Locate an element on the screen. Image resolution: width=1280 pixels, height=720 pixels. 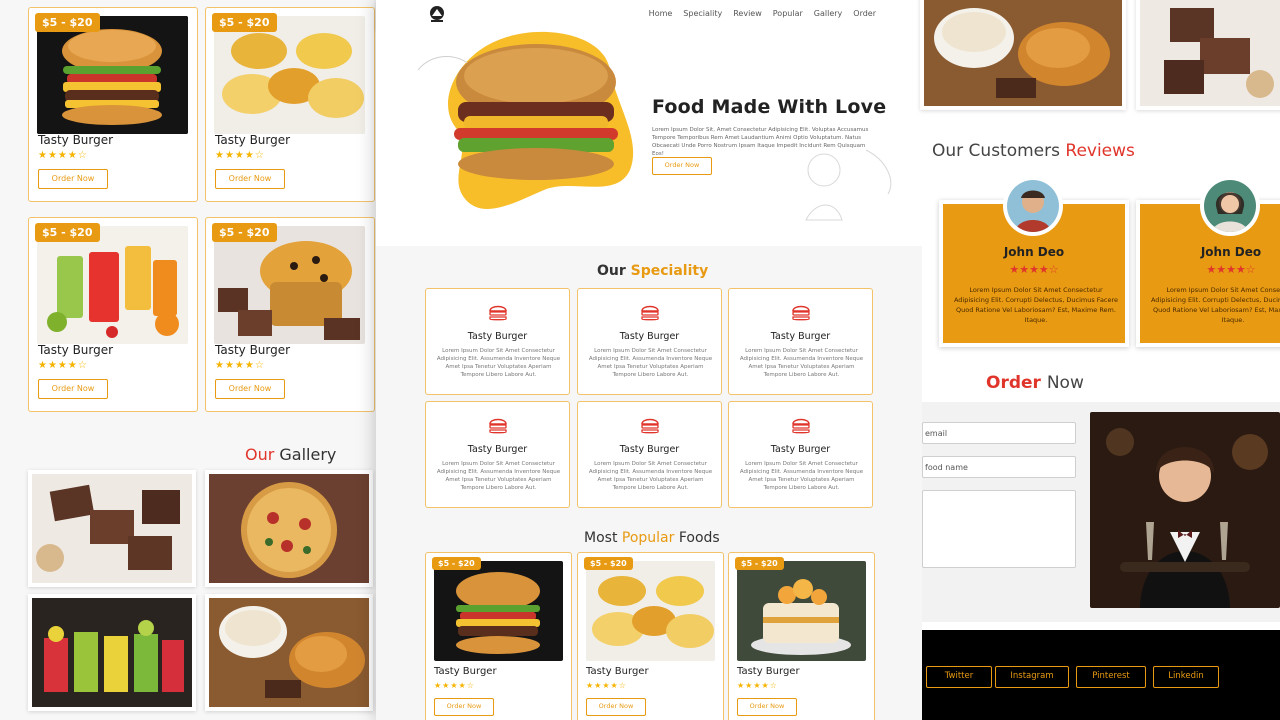
nav-link-home: Home is located at coordinates (661, 13).